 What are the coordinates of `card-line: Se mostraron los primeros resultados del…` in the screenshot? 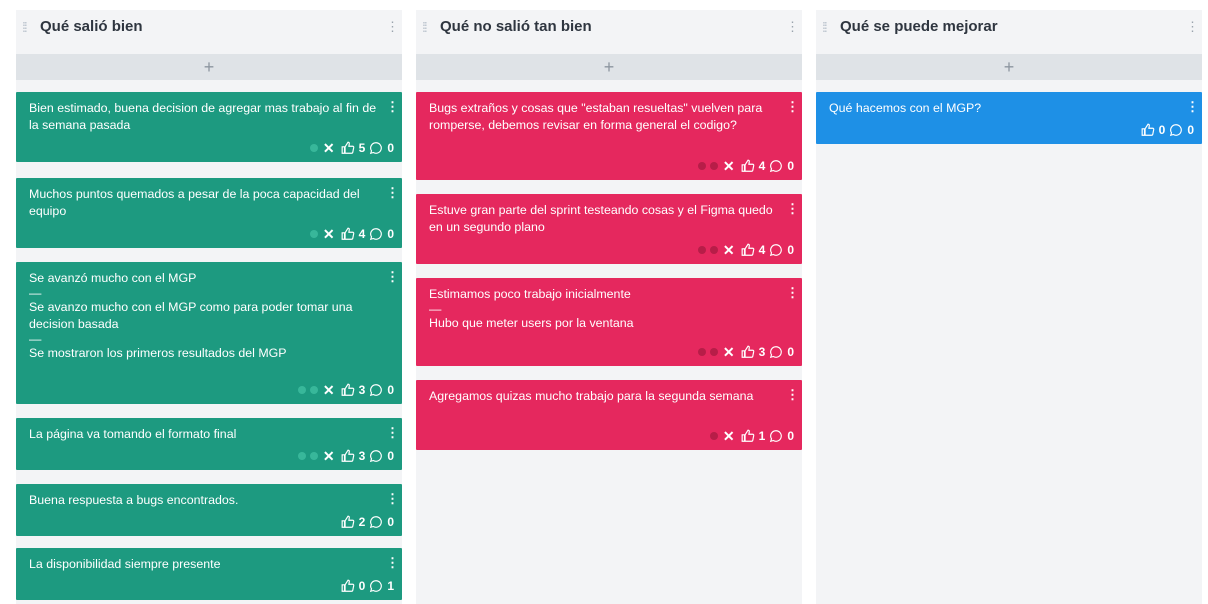 It's located at (158, 353).